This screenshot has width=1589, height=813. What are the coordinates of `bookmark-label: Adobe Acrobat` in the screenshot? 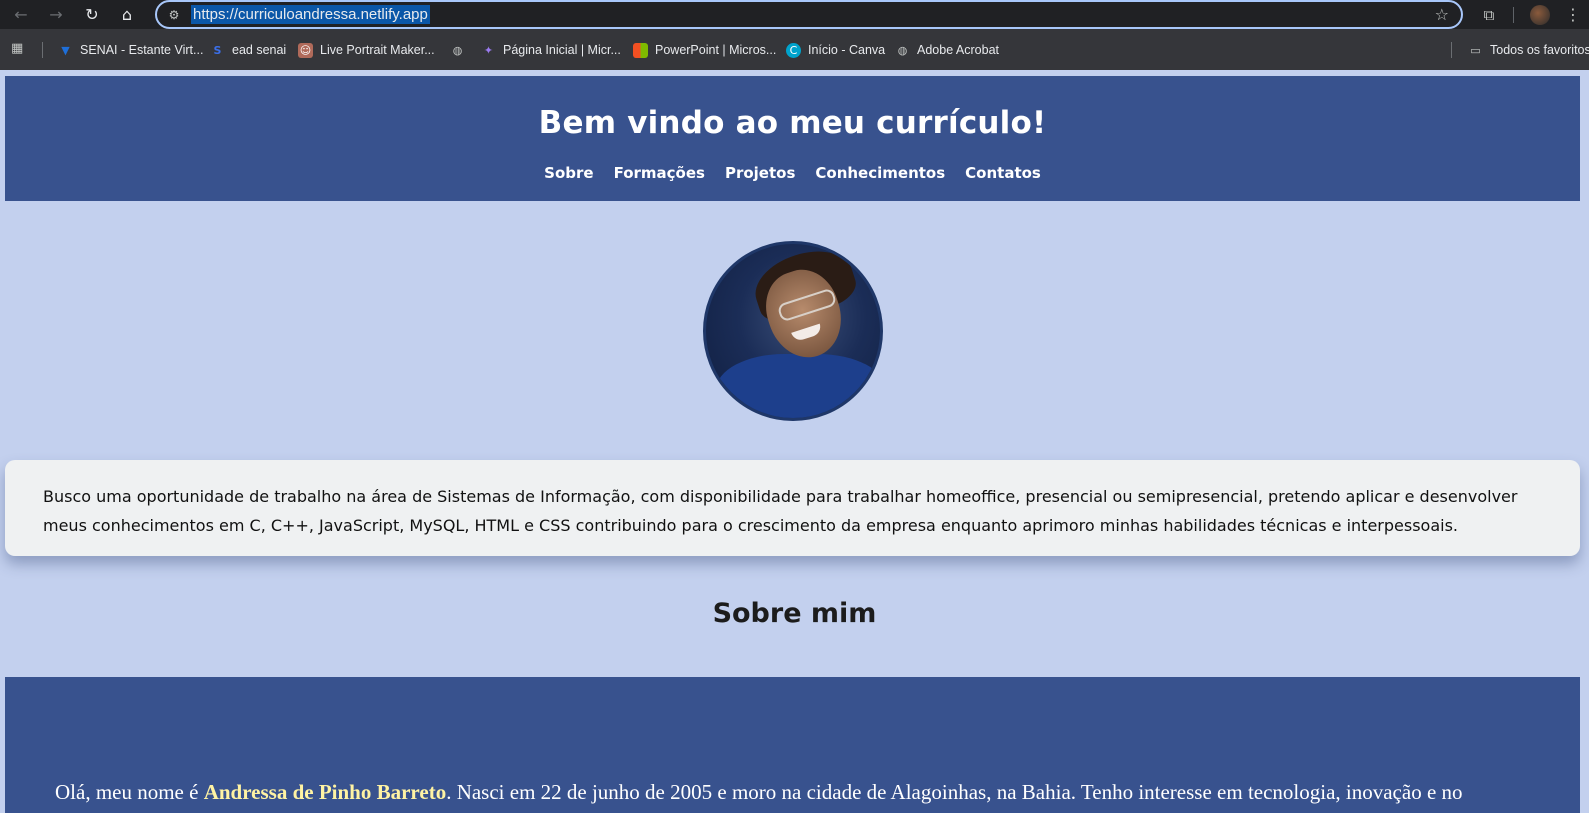 It's located at (958, 50).